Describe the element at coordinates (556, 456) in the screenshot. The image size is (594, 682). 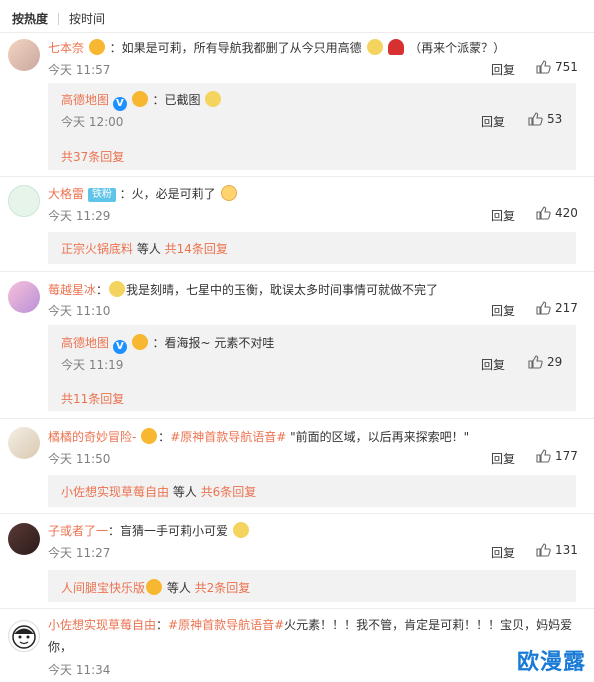
I see `like-button: 177` at that location.